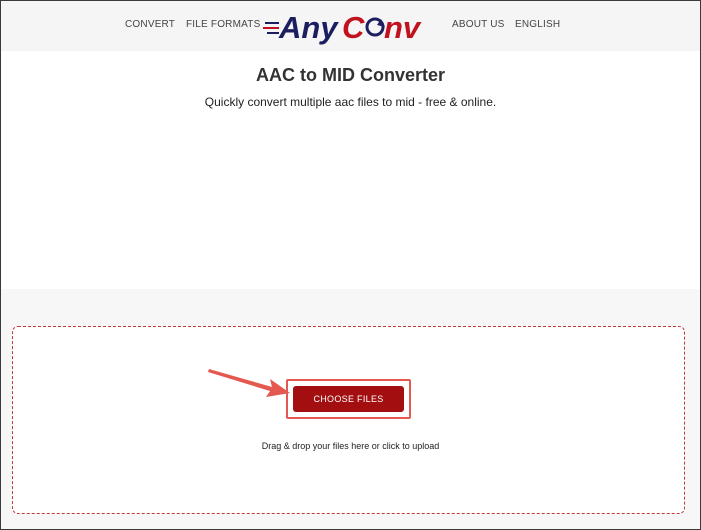  What do you see at coordinates (348, 399) in the screenshot?
I see `choose-files-button: CHOOSE FILES` at bounding box center [348, 399].